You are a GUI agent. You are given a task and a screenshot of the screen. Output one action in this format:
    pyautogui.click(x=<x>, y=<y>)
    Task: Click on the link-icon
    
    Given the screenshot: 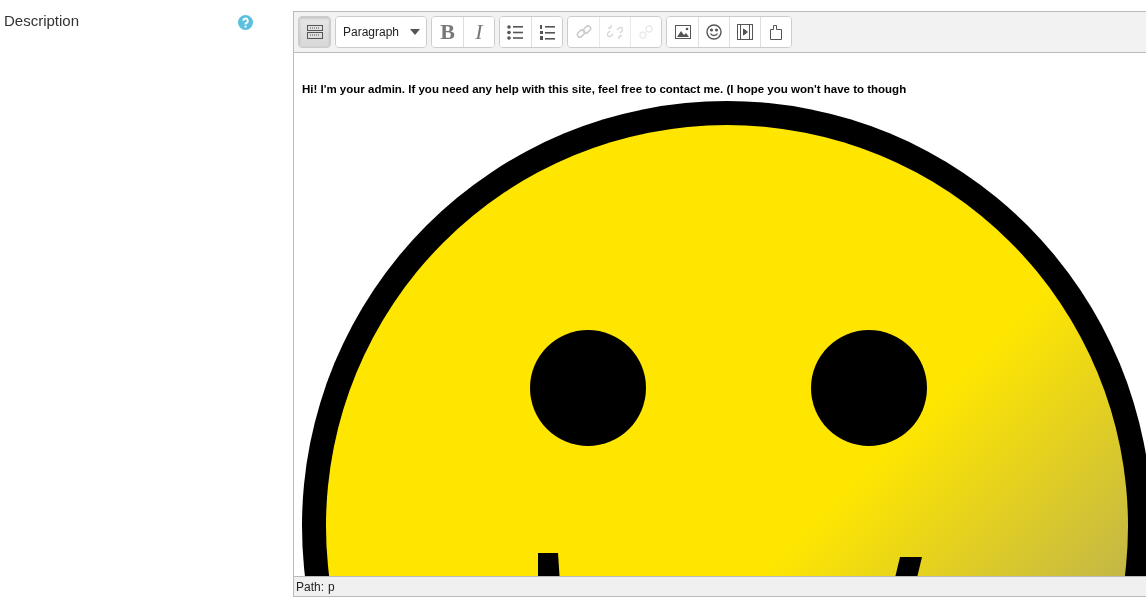 What is the action you would take?
    pyautogui.click(x=583, y=32)
    